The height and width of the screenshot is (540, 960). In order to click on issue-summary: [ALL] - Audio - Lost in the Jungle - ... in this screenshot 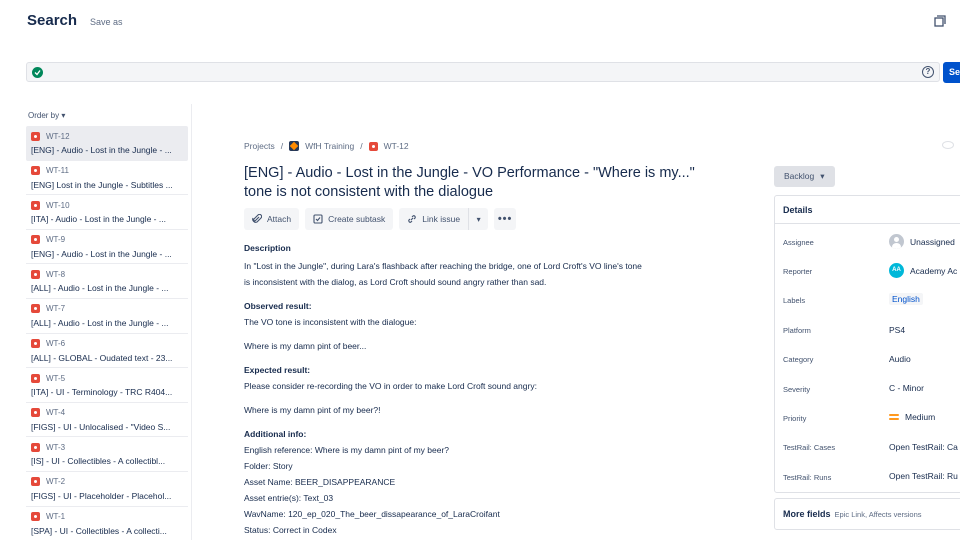, I will do `click(100, 288)`.